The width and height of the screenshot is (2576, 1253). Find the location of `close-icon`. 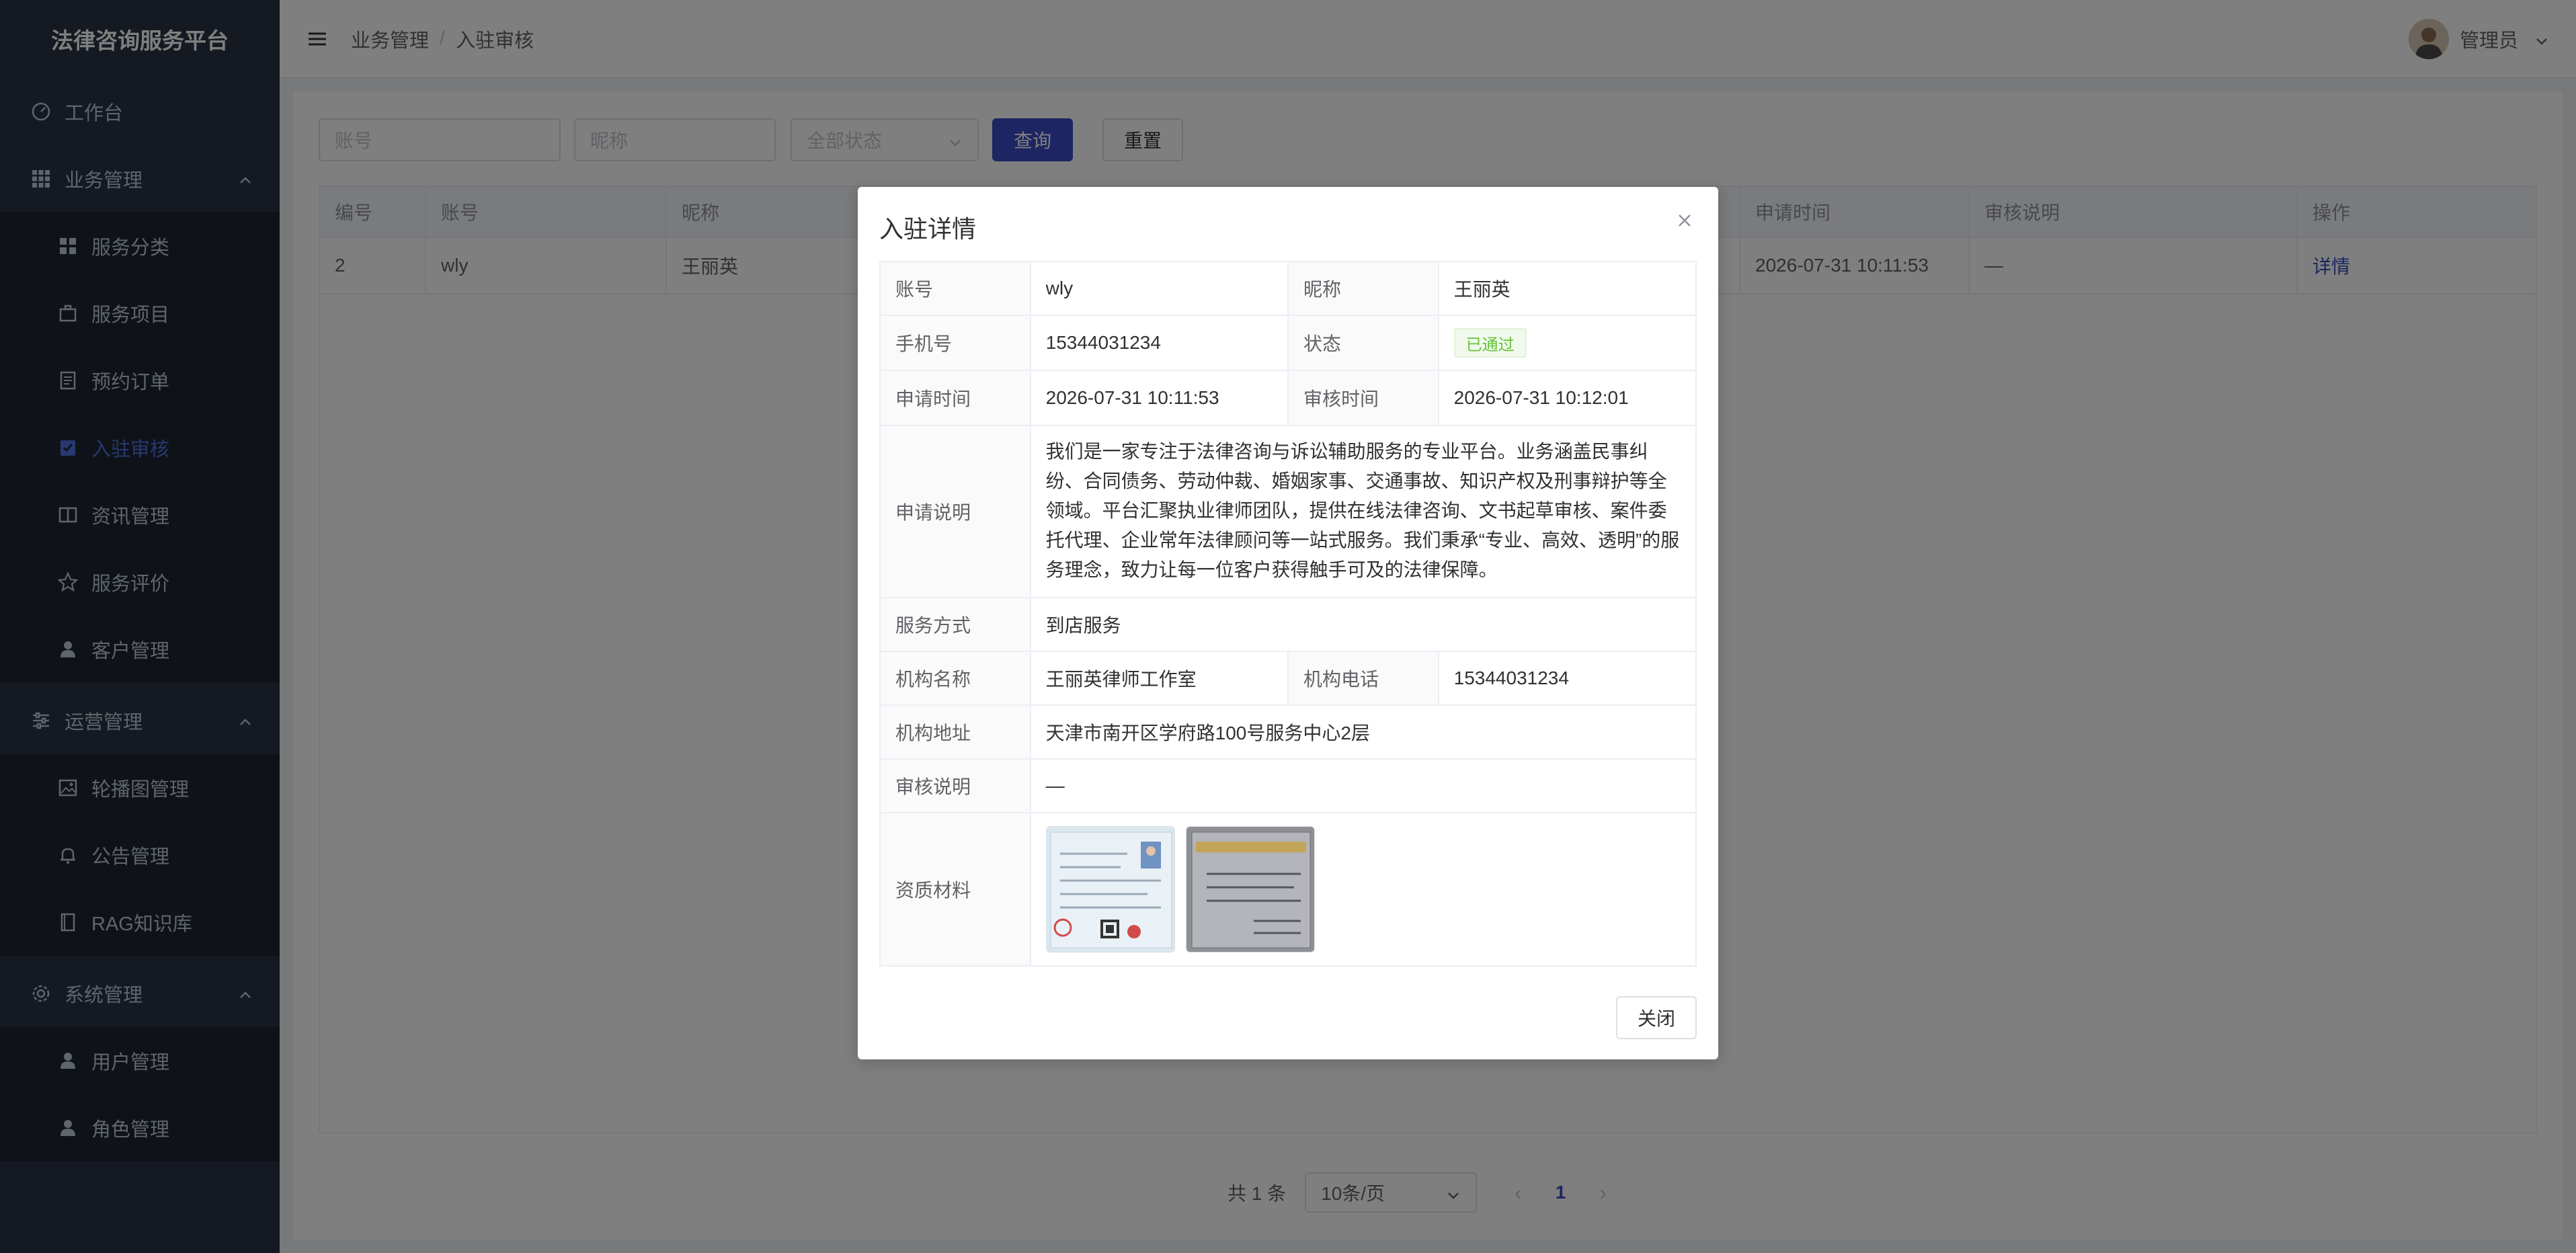

close-icon is located at coordinates (1684, 220).